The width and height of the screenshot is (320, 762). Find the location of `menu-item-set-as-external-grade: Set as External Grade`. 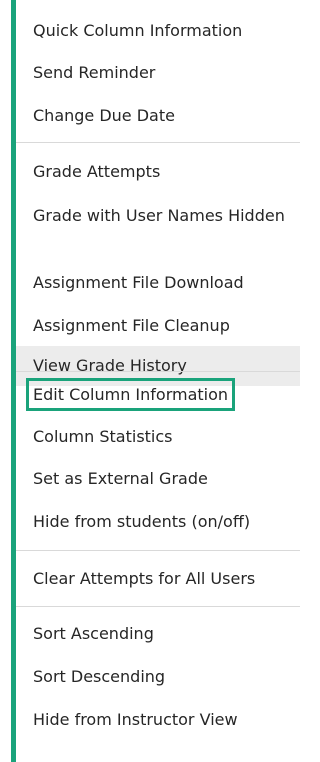

menu-item-set-as-external-grade: Set as External Grade is located at coordinates (158, 479).